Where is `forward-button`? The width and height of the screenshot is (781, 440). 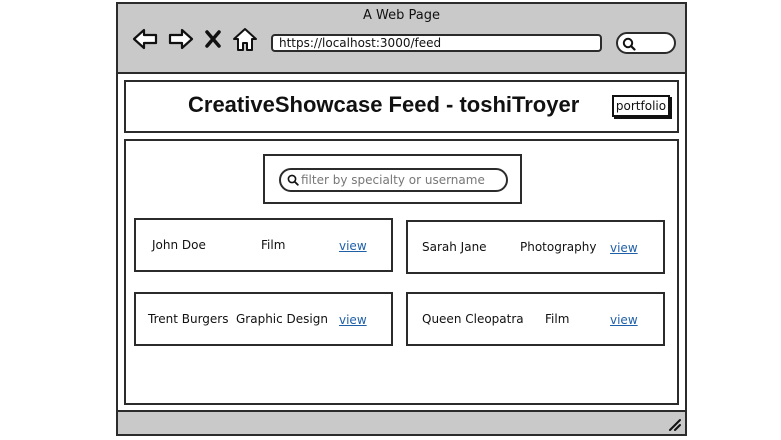
forward-button is located at coordinates (181, 39).